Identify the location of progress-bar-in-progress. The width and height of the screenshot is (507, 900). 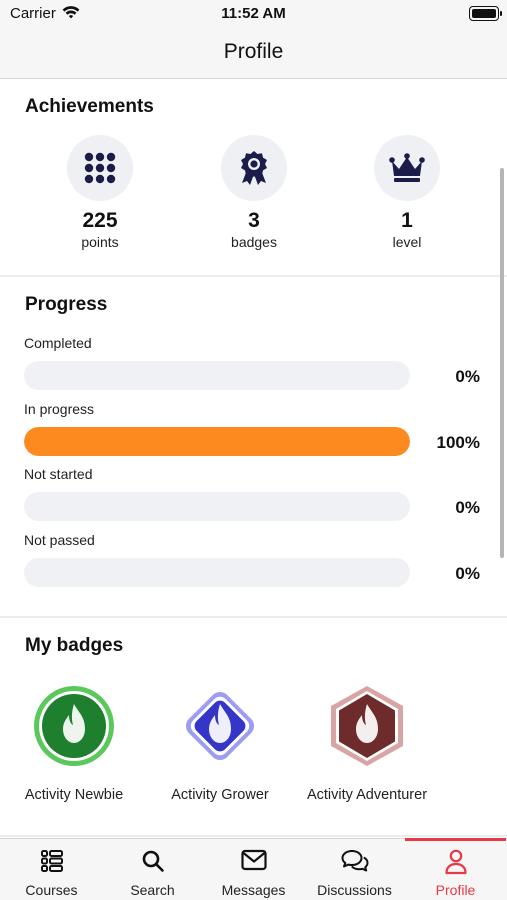
(217, 441).